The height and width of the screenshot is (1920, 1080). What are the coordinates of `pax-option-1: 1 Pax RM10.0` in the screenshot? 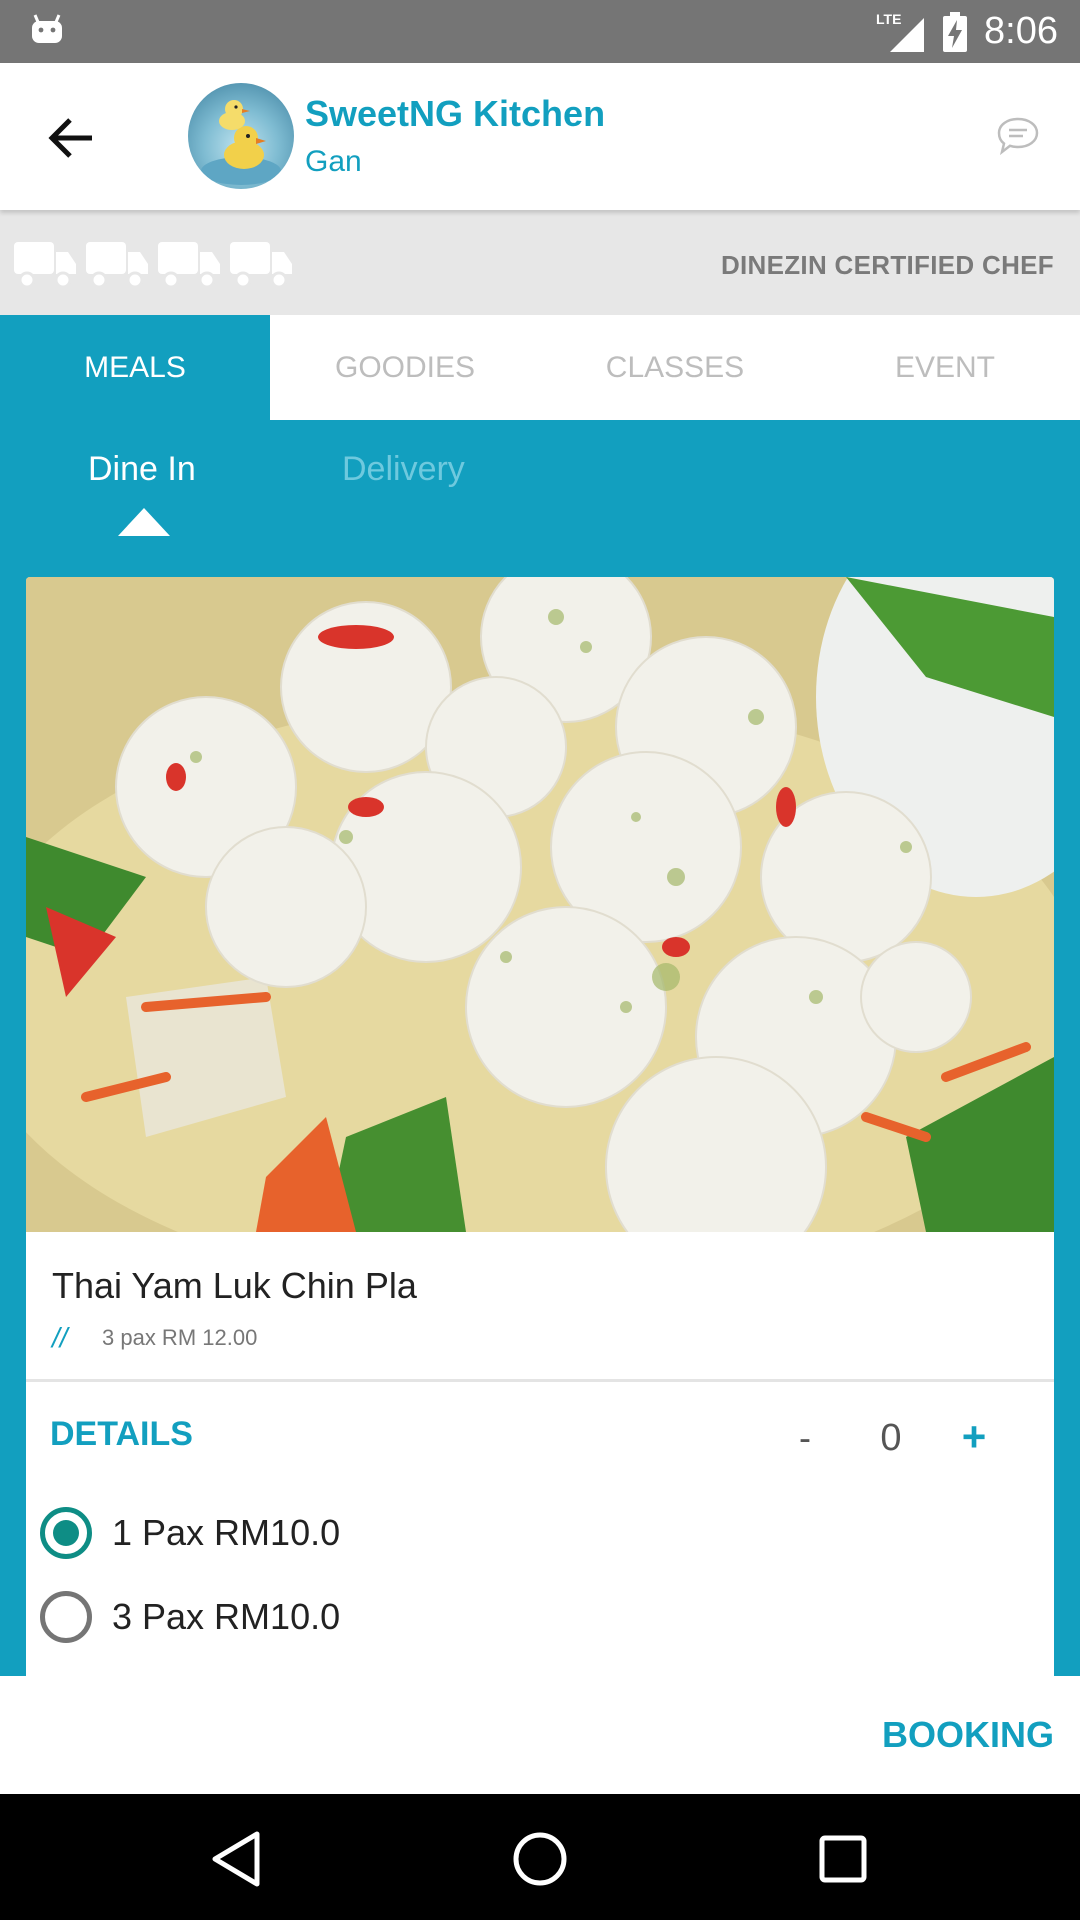 It's located at (190, 1533).